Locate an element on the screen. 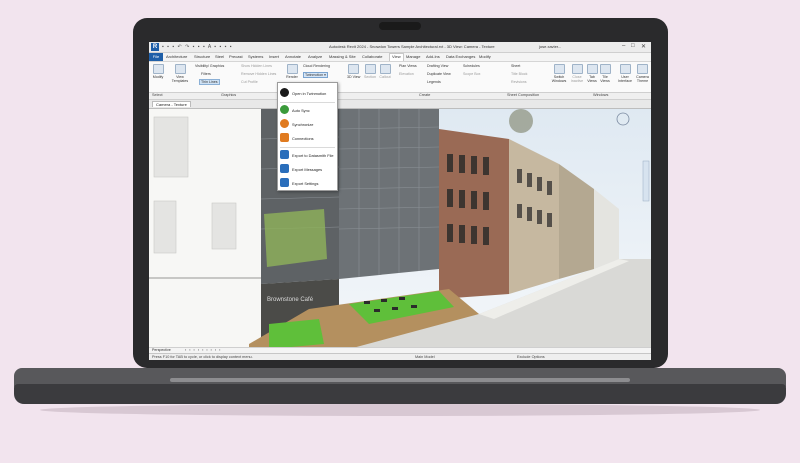  modify-button: Modify is located at coordinates (158, 71).